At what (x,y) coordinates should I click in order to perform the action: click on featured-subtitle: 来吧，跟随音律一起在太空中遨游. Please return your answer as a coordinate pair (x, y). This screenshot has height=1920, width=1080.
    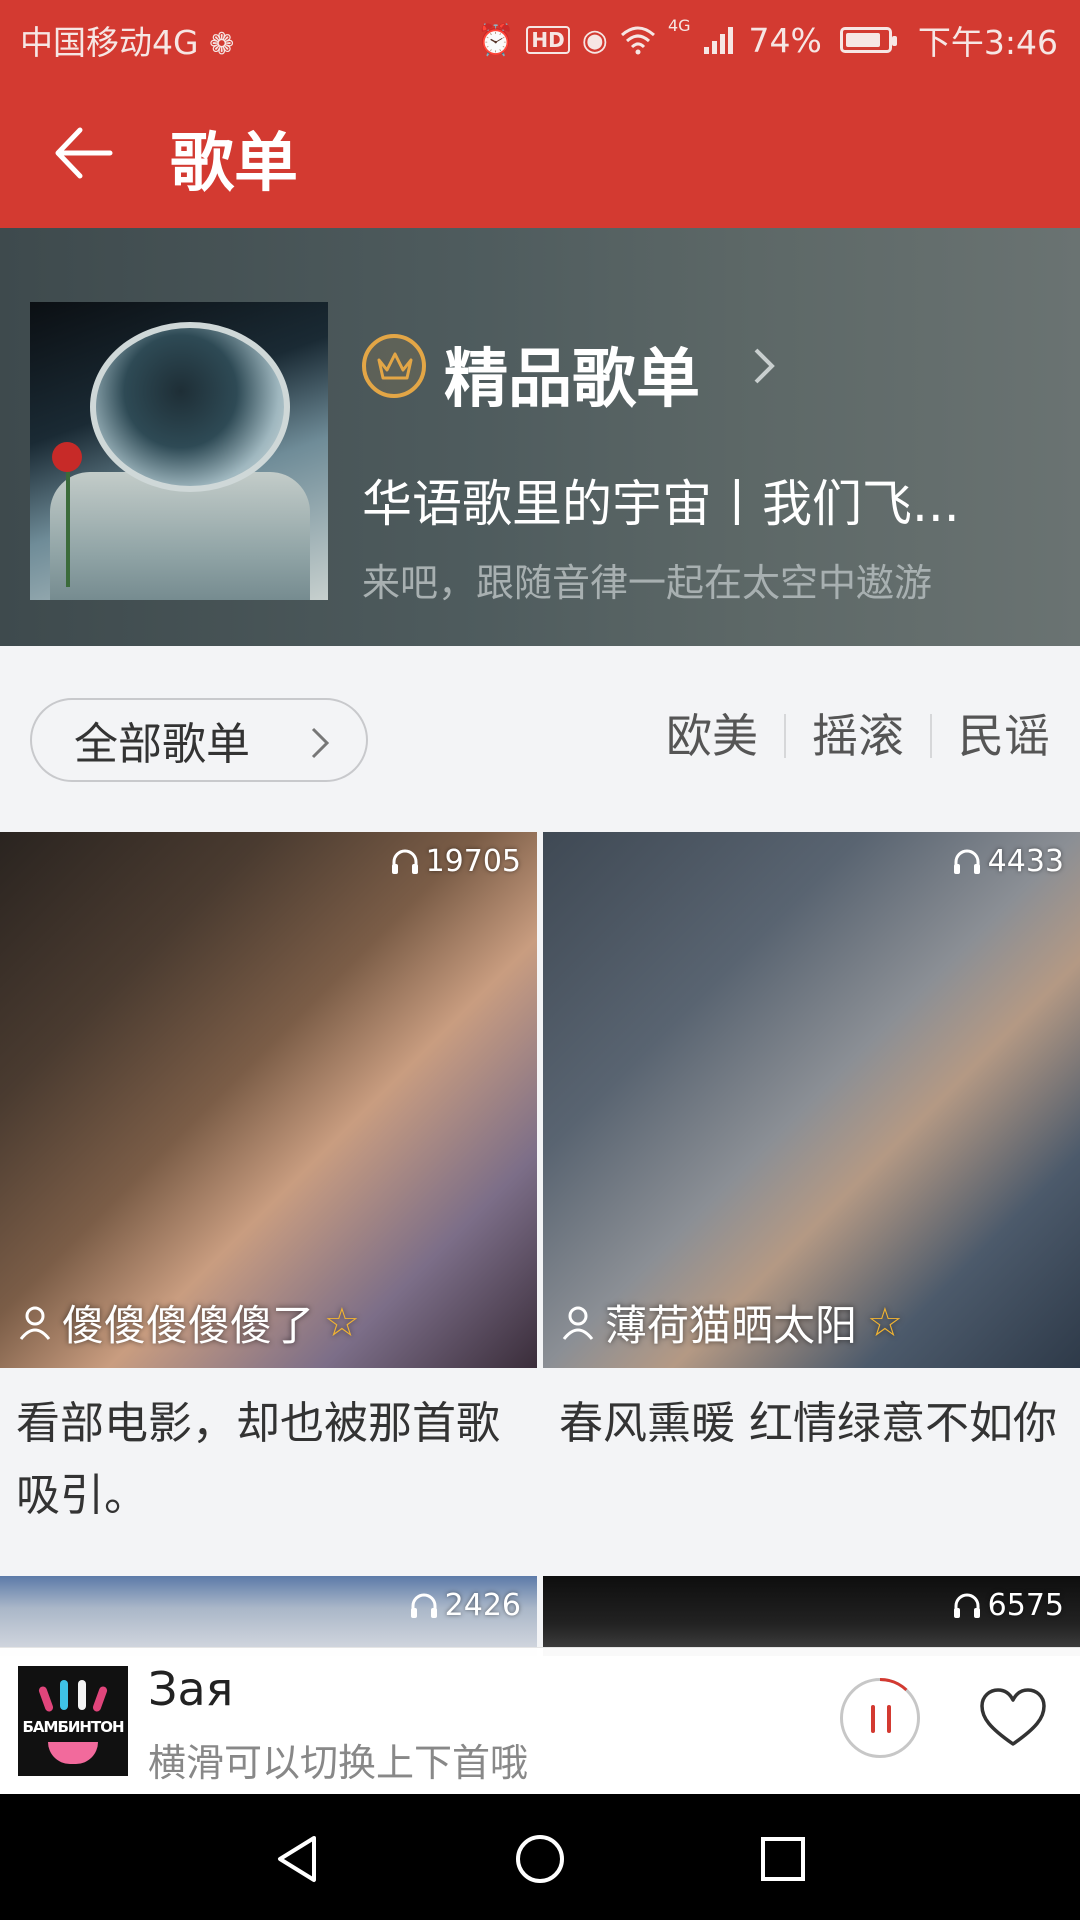
    Looking at the image, I should click on (647, 583).